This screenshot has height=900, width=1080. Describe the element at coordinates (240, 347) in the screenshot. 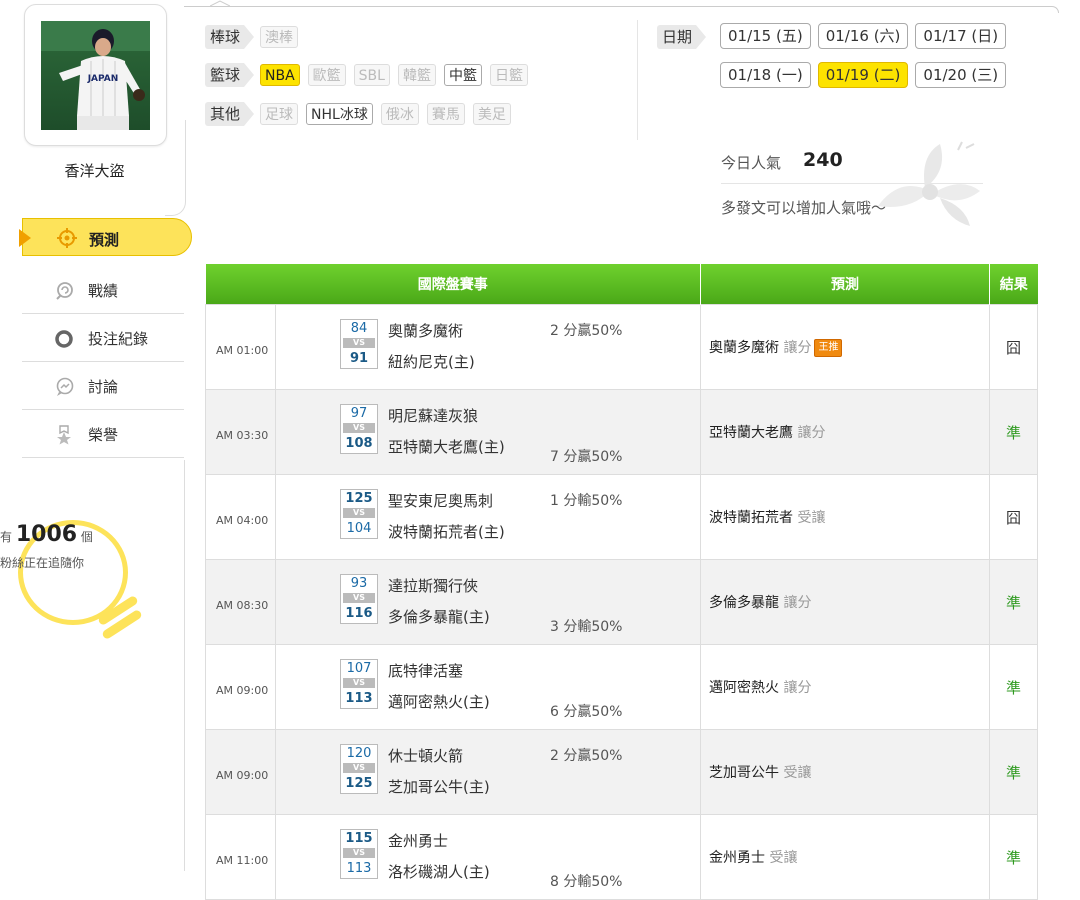

I see `game-time: AM 01:00` at that location.